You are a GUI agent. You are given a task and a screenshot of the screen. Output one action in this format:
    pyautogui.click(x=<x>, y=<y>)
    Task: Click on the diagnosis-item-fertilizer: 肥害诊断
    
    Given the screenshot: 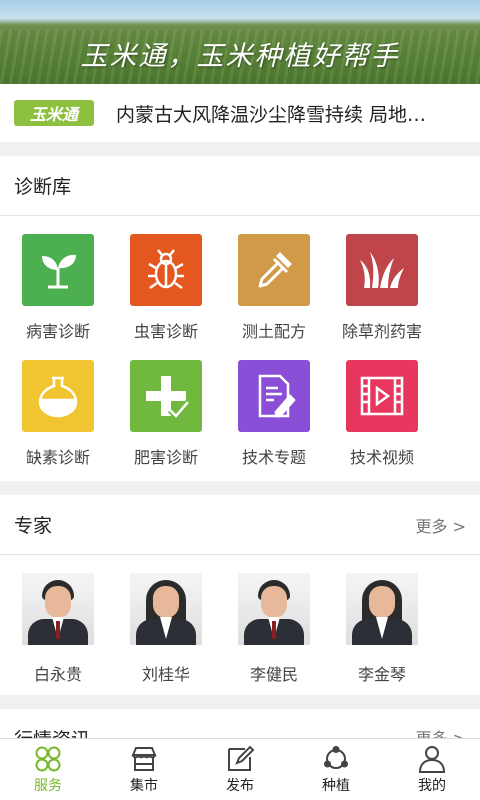 What is the action you would take?
    pyautogui.click(x=166, y=423)
    